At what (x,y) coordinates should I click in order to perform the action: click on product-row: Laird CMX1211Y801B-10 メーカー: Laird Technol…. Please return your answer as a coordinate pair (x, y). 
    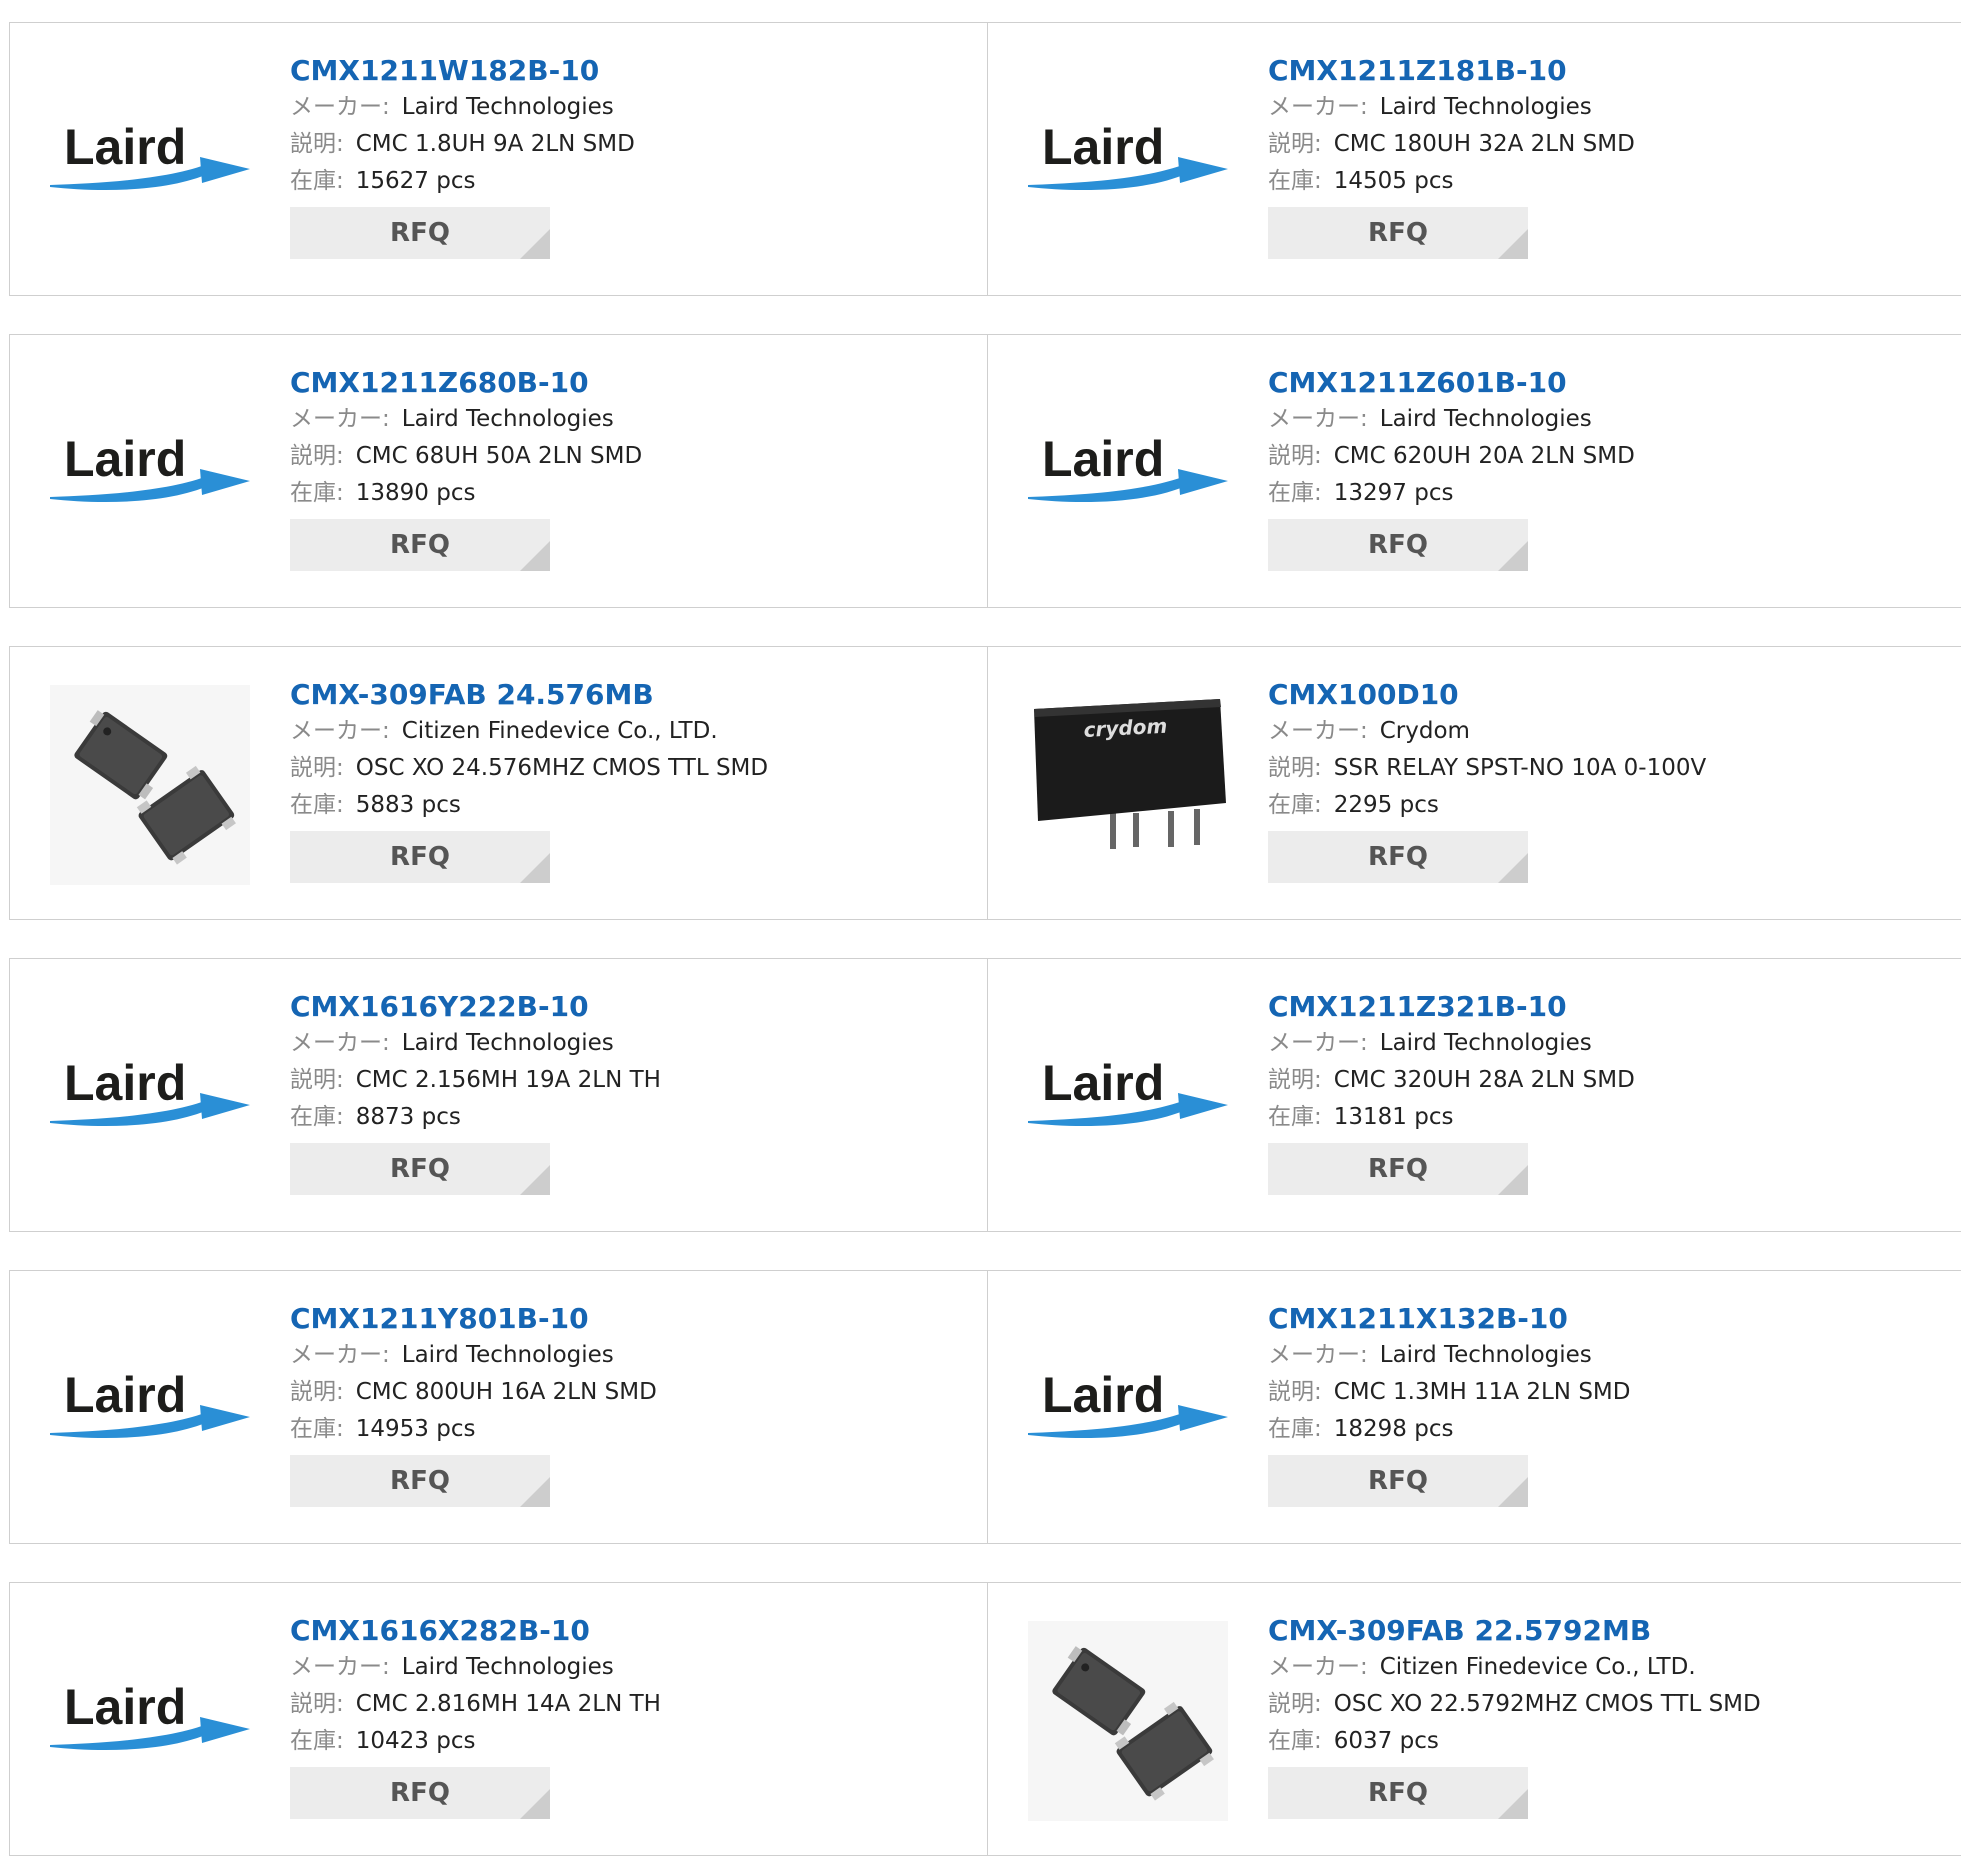
    Looking at the image, I should click on (985, 1407).